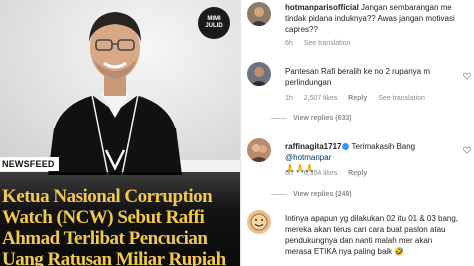 This screenshot has height=266, width=474. I want to click on logo-text-line2: JULID, so click(214, 26).